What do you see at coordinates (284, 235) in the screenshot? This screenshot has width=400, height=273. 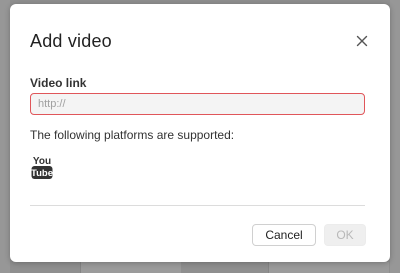 I see `cancel-button: Cancel` at bounding box center [284, 235].